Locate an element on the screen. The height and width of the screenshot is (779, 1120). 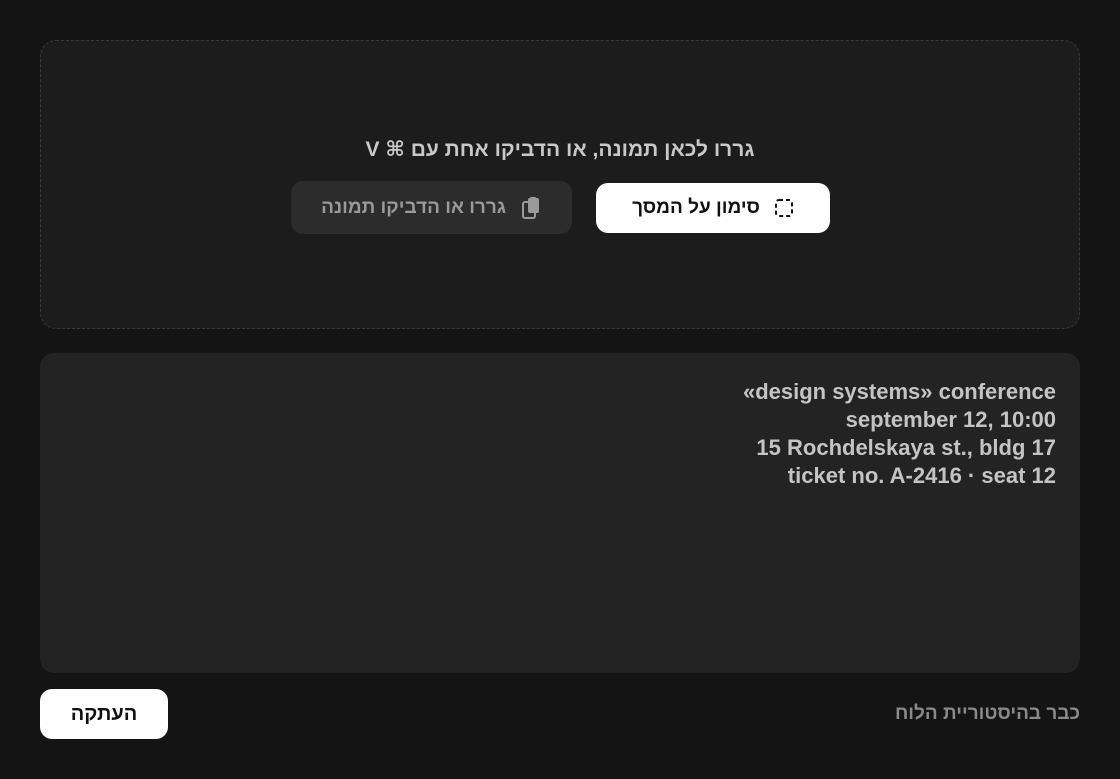
result-line: september 12, 10:00 is located at coordinates (950, 419).